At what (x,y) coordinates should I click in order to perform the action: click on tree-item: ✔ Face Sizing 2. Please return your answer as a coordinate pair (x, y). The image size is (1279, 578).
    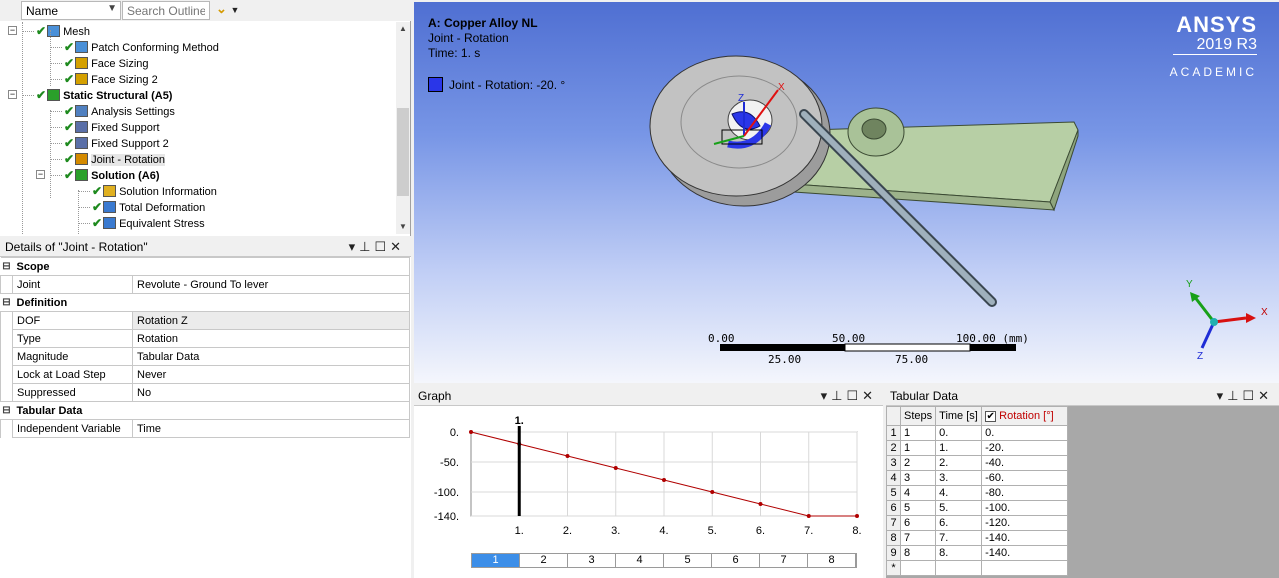
    Looking at the image, I should click on (111, 79).